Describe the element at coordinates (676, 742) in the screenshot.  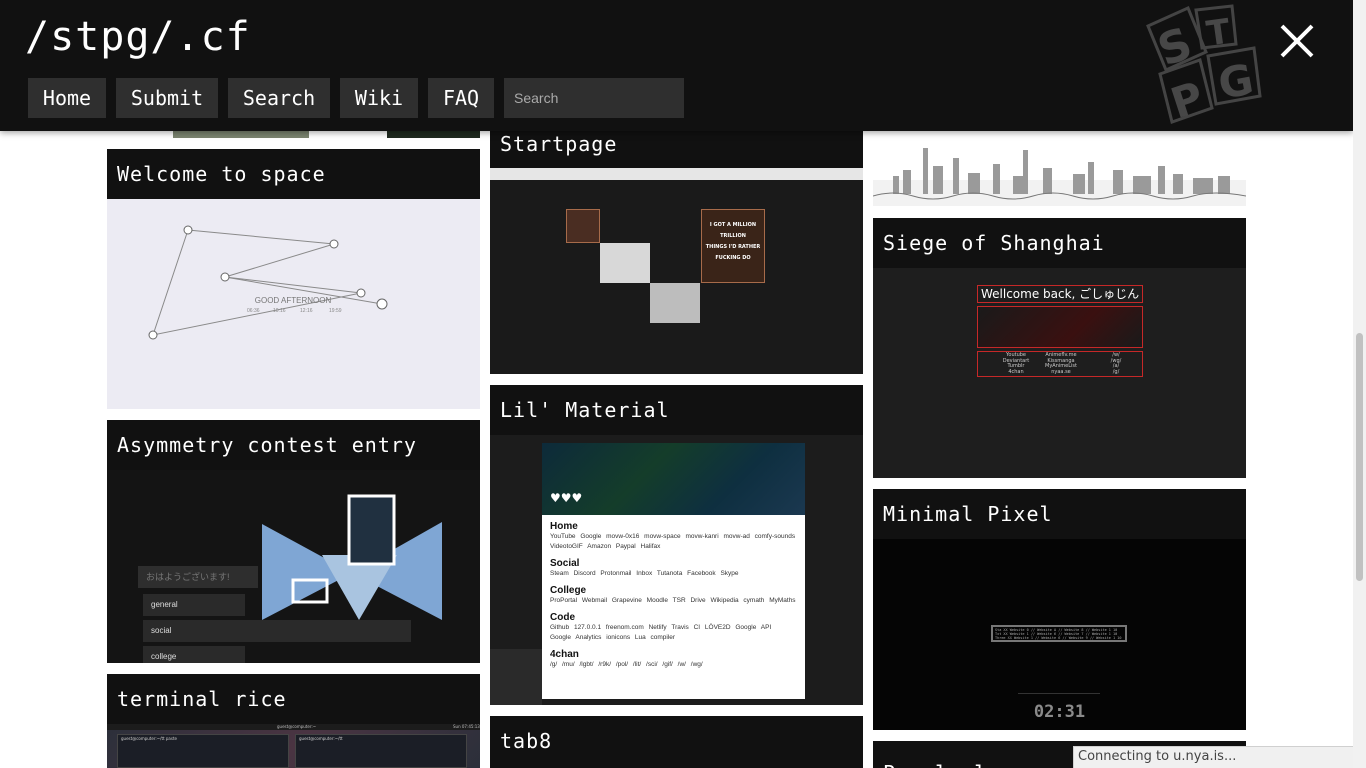
I see `card-tab8: tab8` at that location.